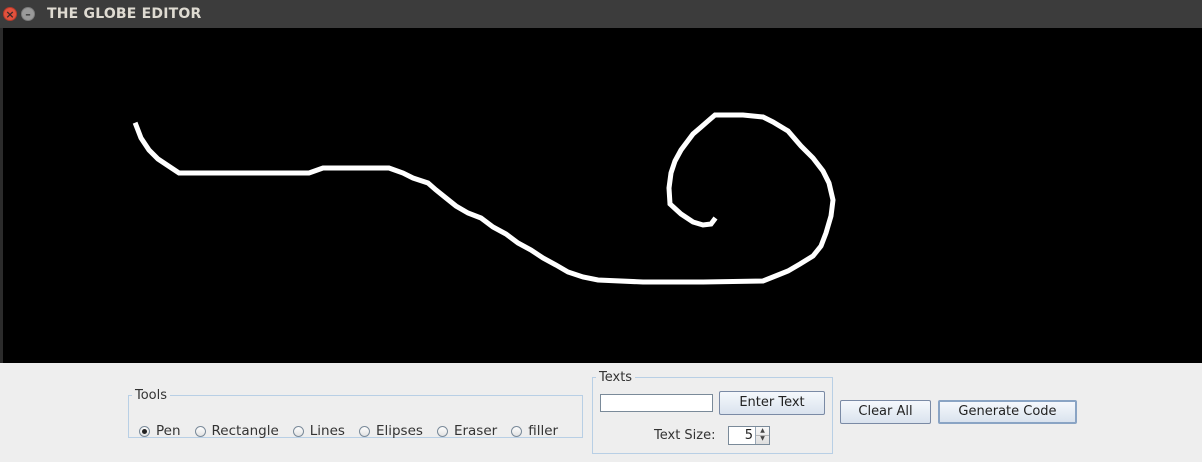 This screenshot has width=1202, height=462. Describe the element at coordinates (616, 377) in the screenshot. I see `texts-legend: Texts` at that location.